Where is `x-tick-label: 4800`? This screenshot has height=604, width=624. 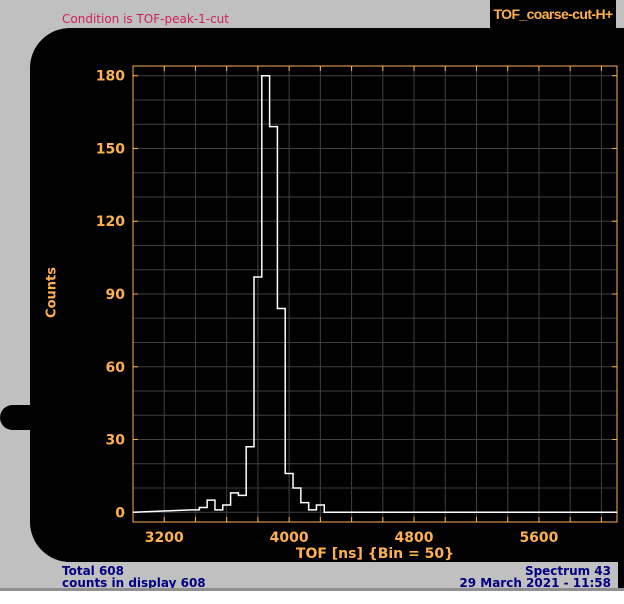 x-tick-label: 4800 is located at coordinates (414, 538).